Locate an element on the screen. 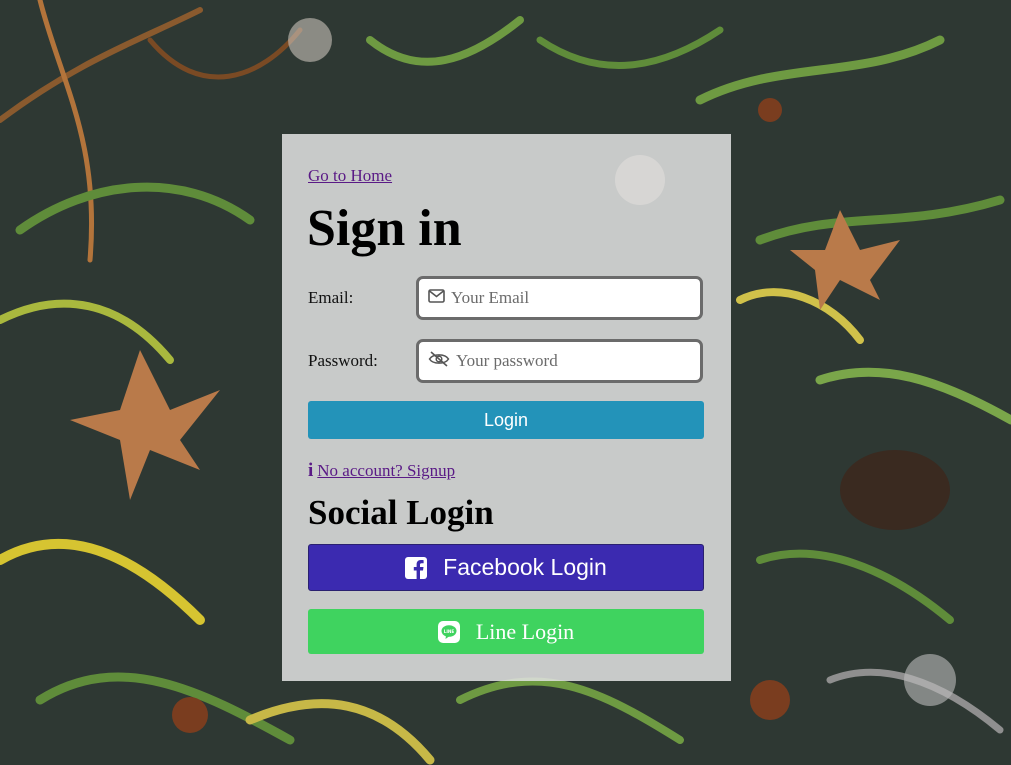 The height and width of the screenshot is (765, 1011). go-home-link: Go to Home is located at coordinates (350, 176).